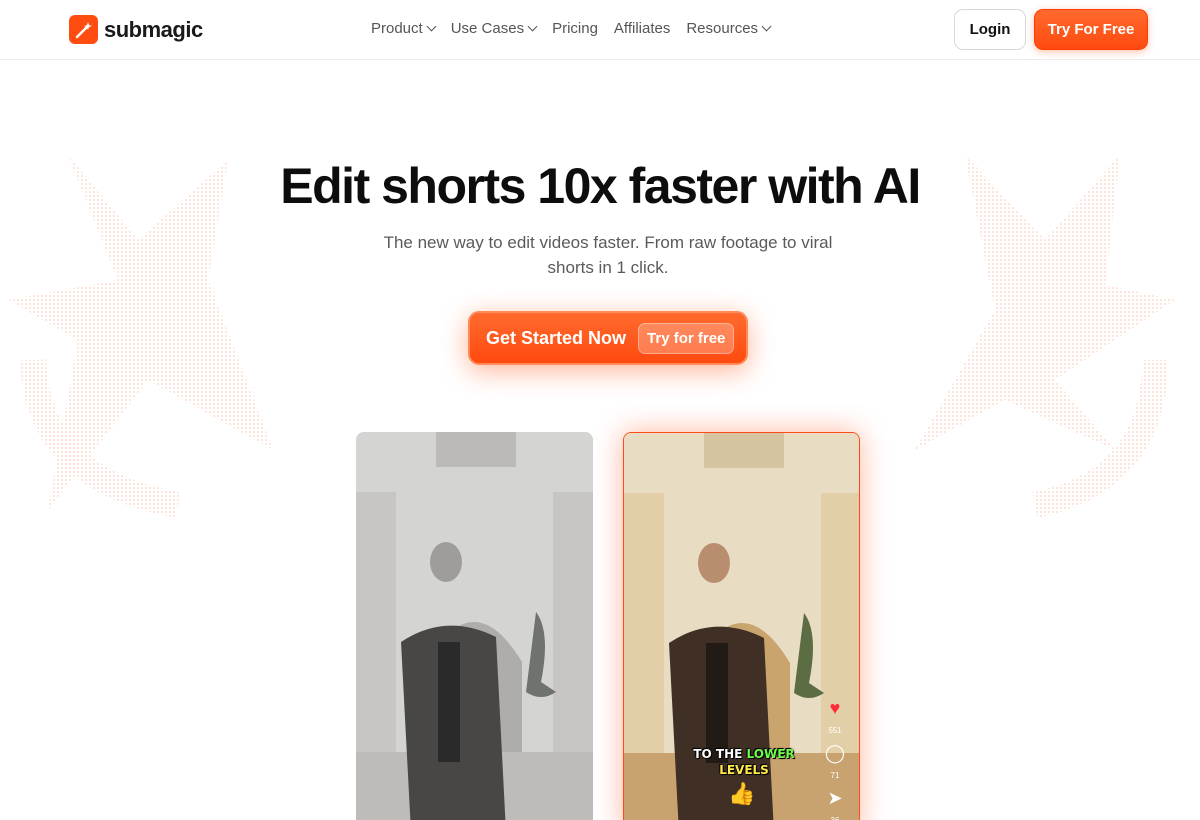  What do you see at coordinates (834, 798) in the screenshot?
I see `share-icon: ➤` at bounding box center [834, 798].